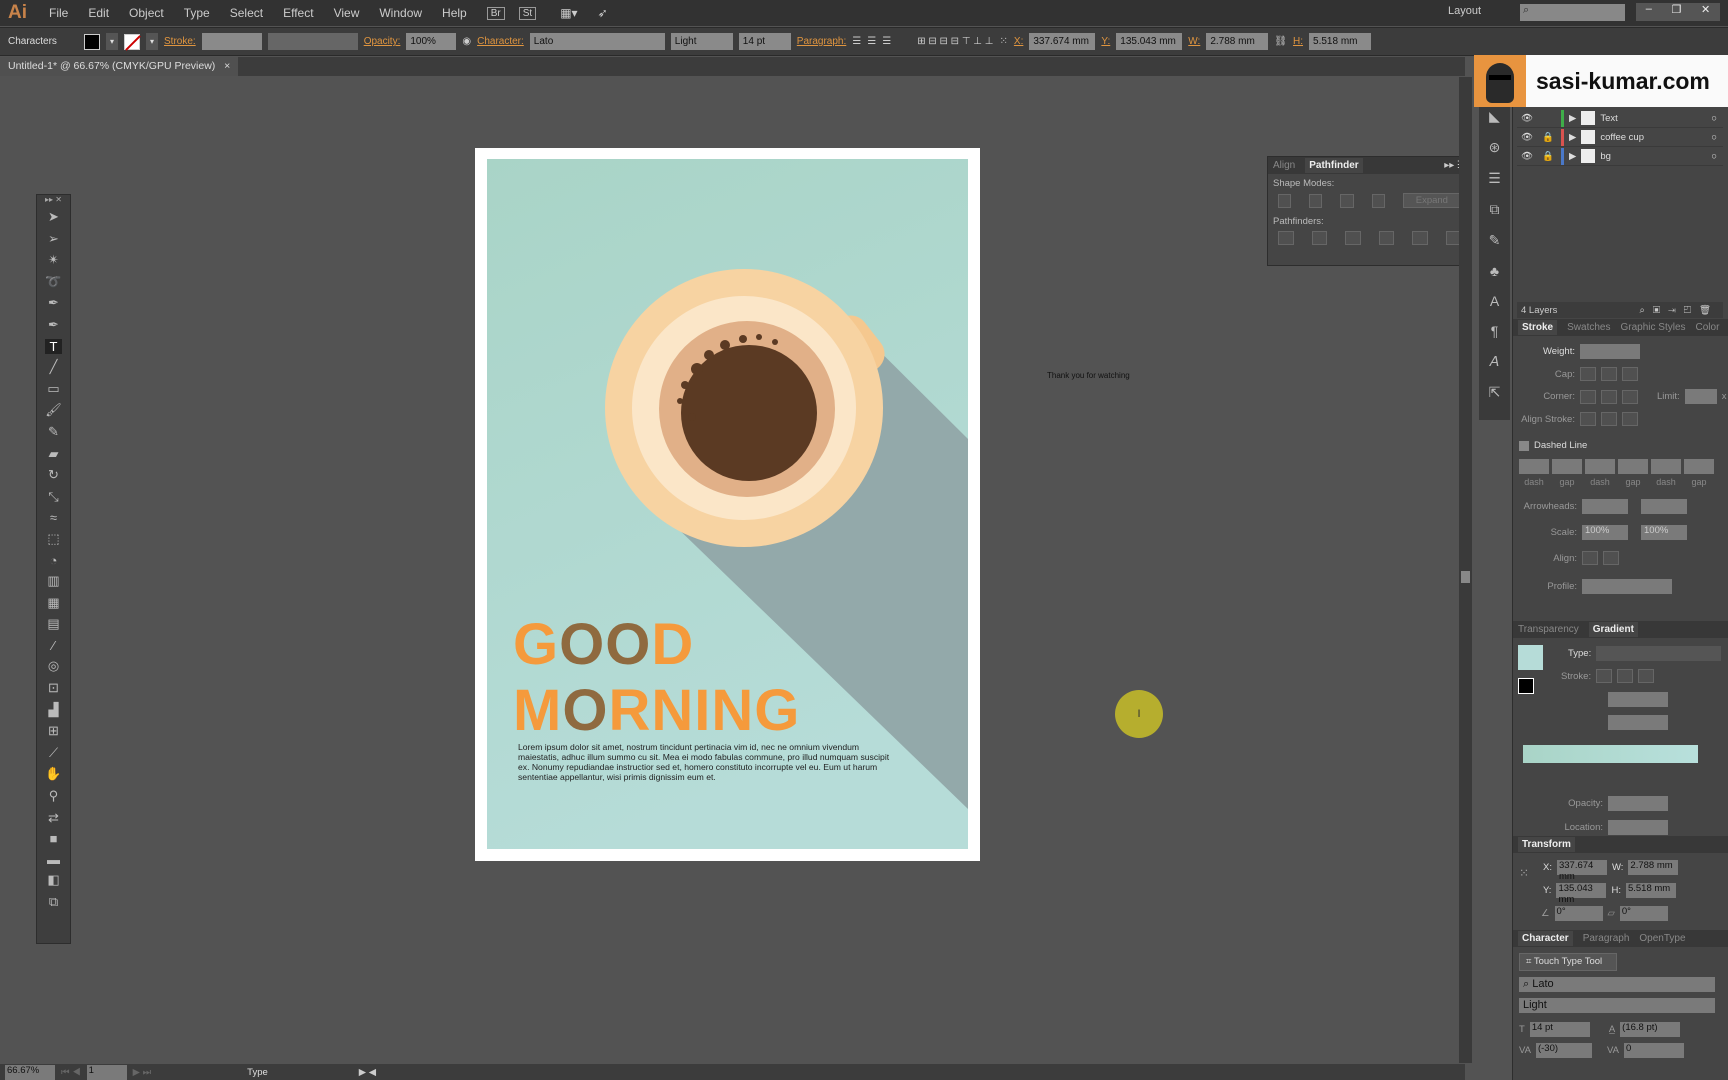 Image resolution: width=1728 pixels, height=1080 pixels. I want to click on align-inside-stroke-icon, so click(1609, 419).